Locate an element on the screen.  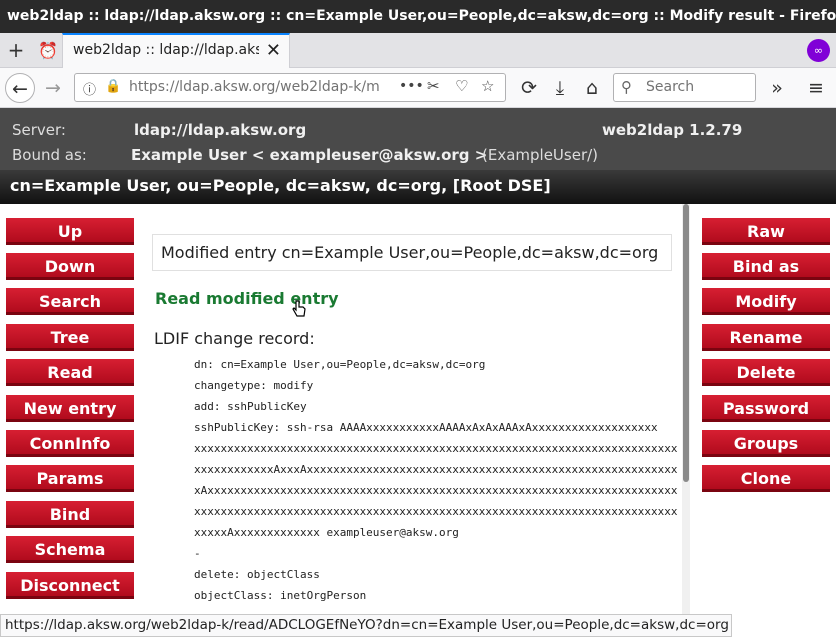
search-input: Search is located at coordinates (670, 87).